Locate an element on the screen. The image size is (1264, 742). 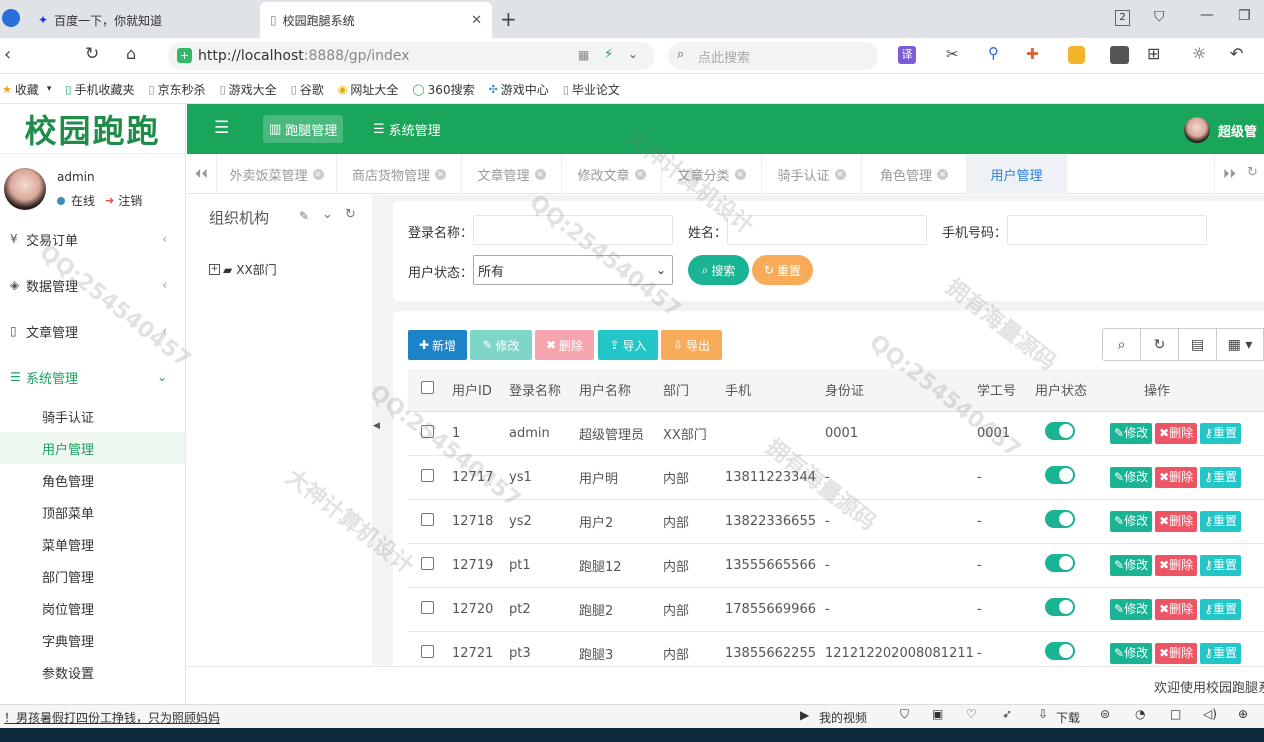
phone-input is located at coordinates (1107, 230).